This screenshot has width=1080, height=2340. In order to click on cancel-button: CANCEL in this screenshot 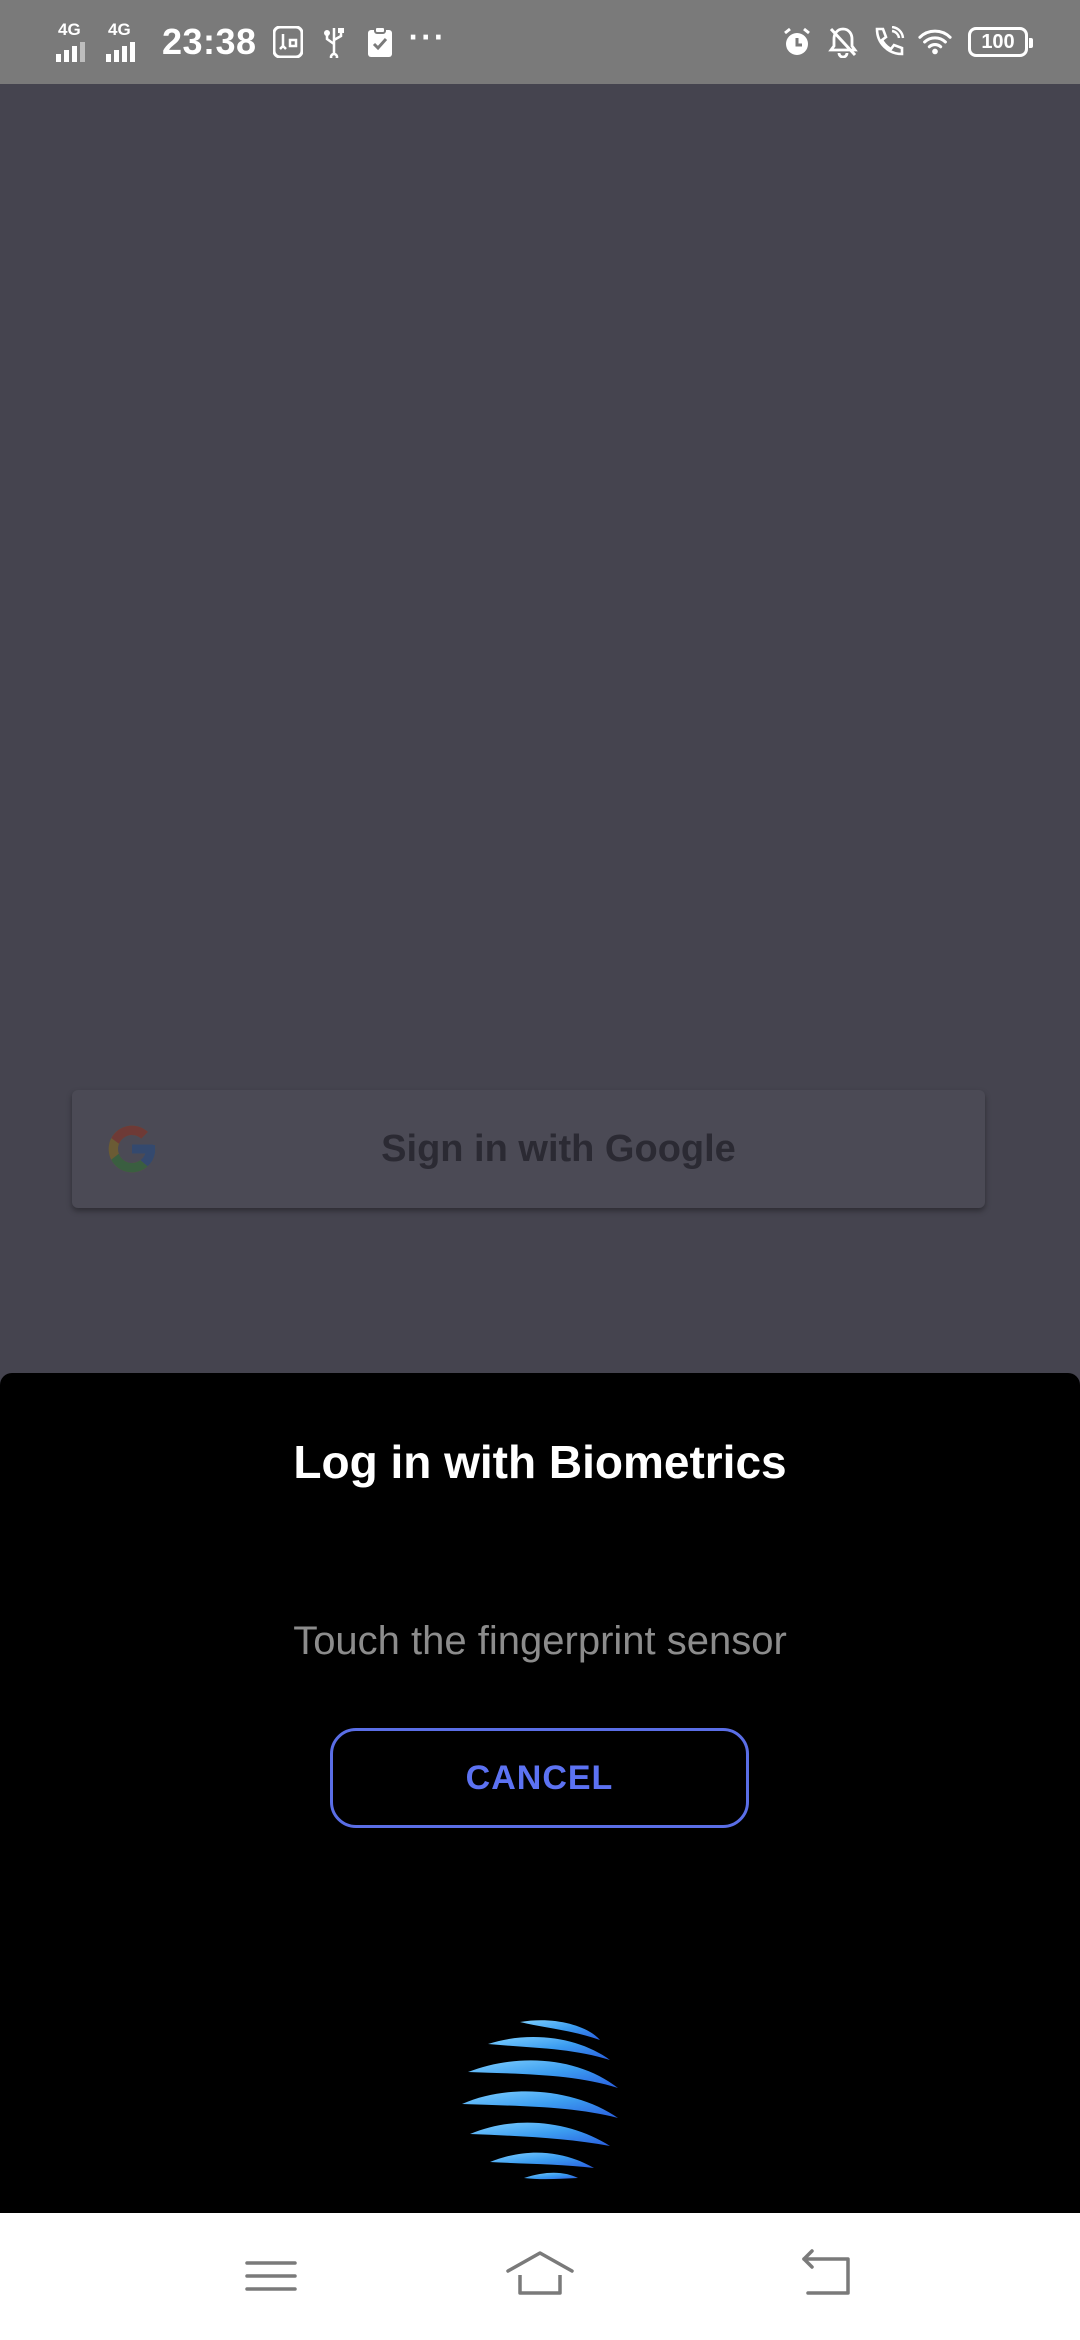, I will do `click(539, 1778)`.